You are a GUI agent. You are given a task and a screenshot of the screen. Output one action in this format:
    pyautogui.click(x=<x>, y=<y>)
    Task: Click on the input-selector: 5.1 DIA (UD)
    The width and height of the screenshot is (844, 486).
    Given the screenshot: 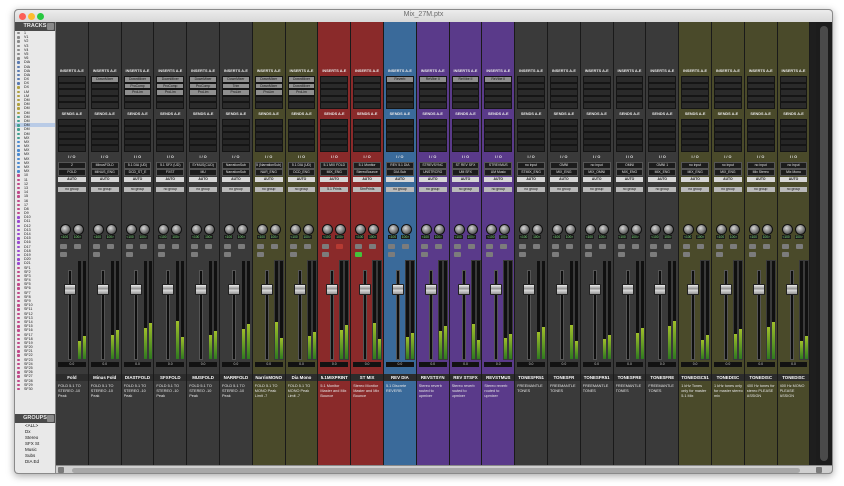 What is the action you would take?
    pyautogui.click(x=137, y=165)
    